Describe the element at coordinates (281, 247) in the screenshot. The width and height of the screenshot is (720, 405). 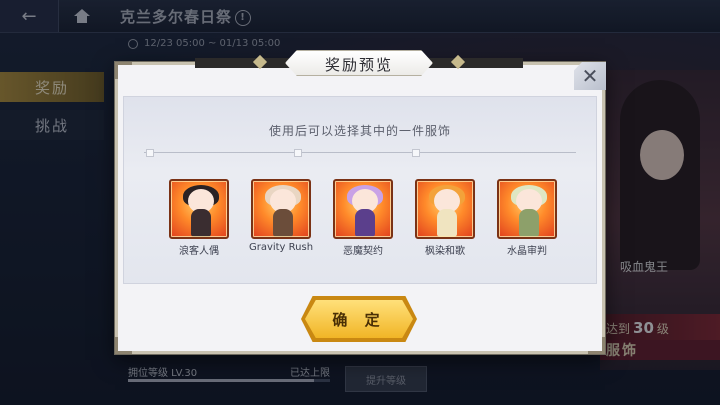
I see `reward-item-label: Gravity Rush` at that location.